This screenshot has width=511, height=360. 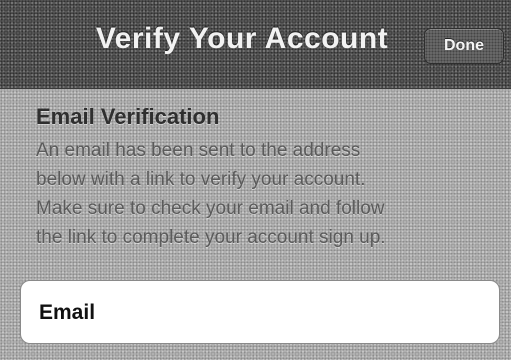 What do you see at coordinates (308, 313) in the screenshot?
I see `email-input` at bounding box center [308, 313].